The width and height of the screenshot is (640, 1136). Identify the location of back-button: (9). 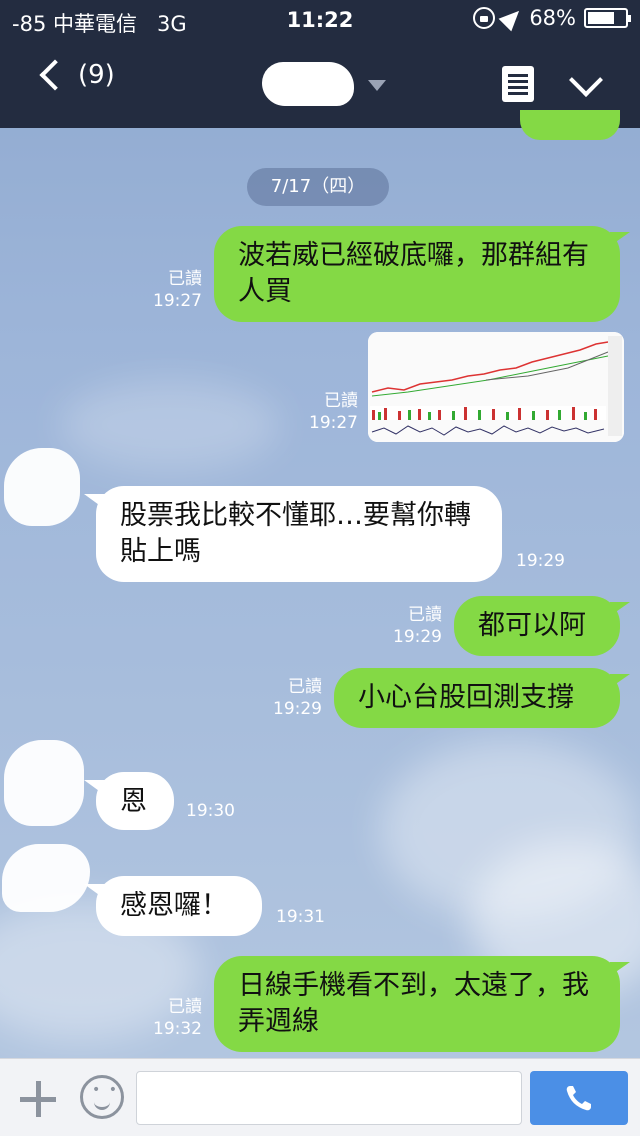
(74, 75).